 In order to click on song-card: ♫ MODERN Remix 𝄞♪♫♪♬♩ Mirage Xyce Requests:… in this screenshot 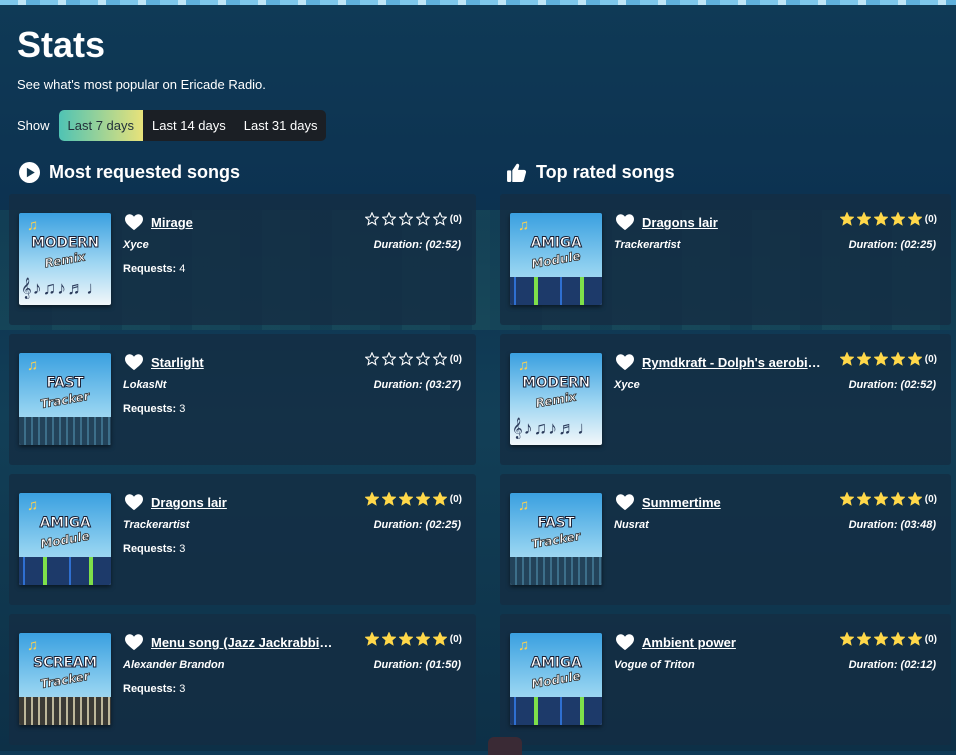, I will do `click(242, 259)`.